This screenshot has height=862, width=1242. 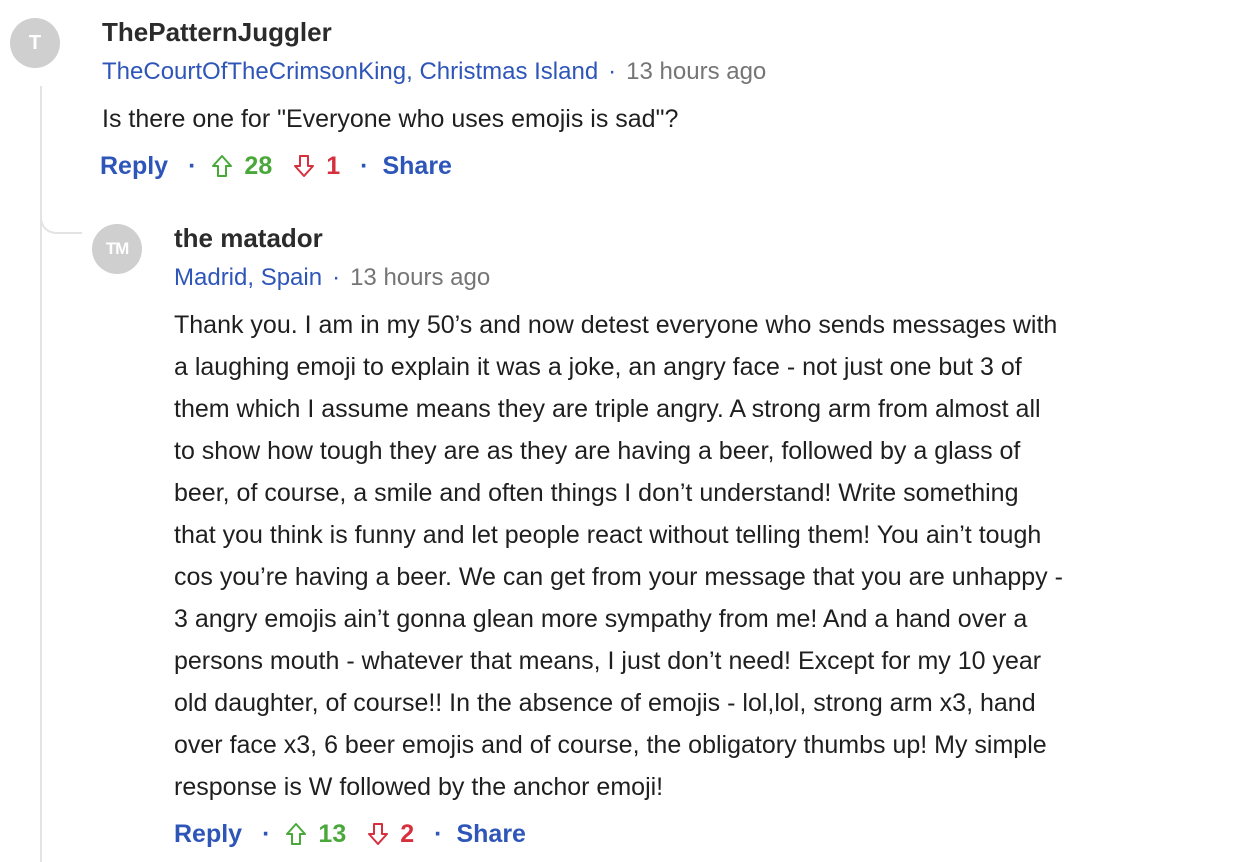 I want to click on comment-actions: Reply · 28 1 · Share, so click(x=501, y=166).